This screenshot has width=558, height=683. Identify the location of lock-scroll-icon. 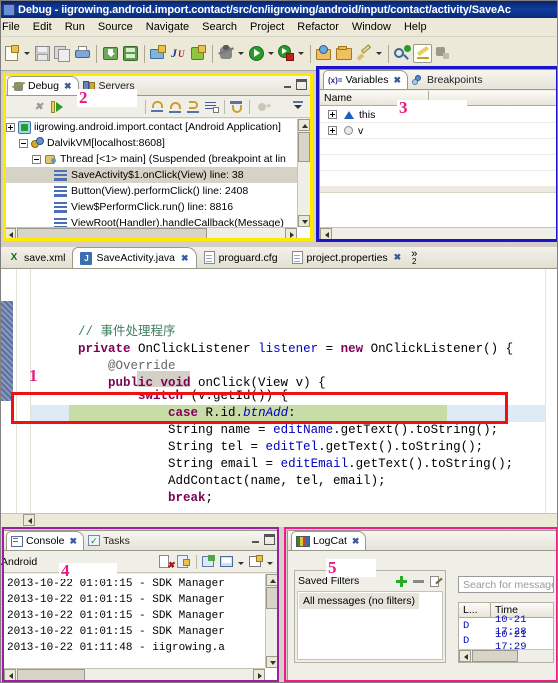
(184, 562).